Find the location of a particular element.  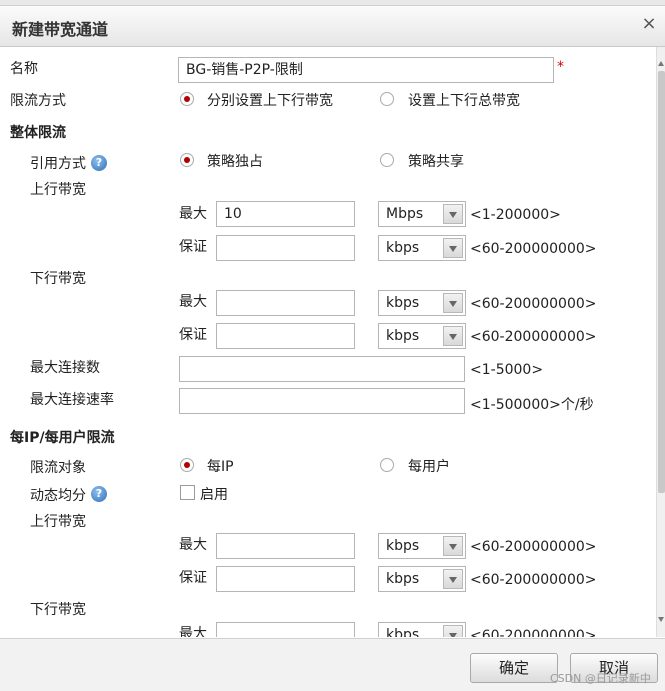

up-guarantee-unit-value: kbps is located at coordinates (403, 248).